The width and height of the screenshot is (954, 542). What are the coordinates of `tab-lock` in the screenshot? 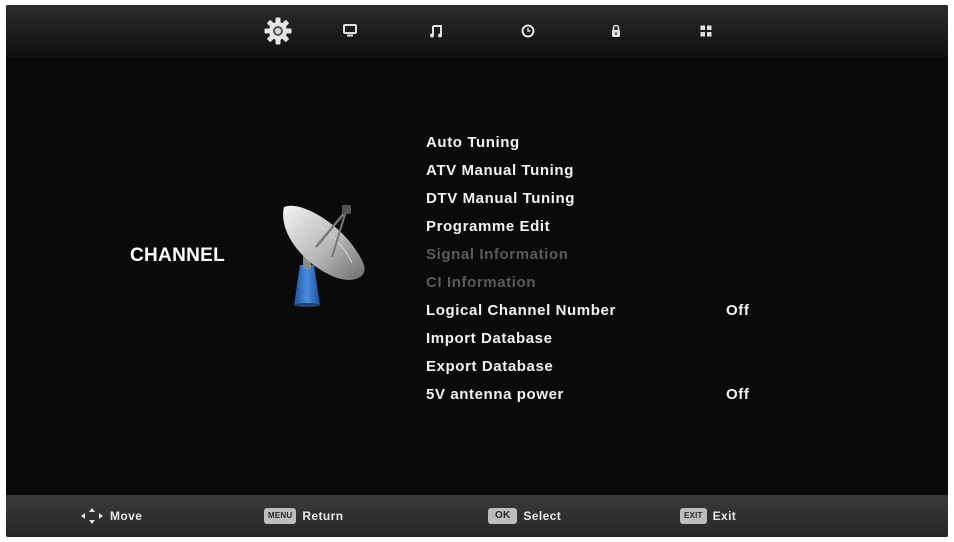 It's located at (616, 31).